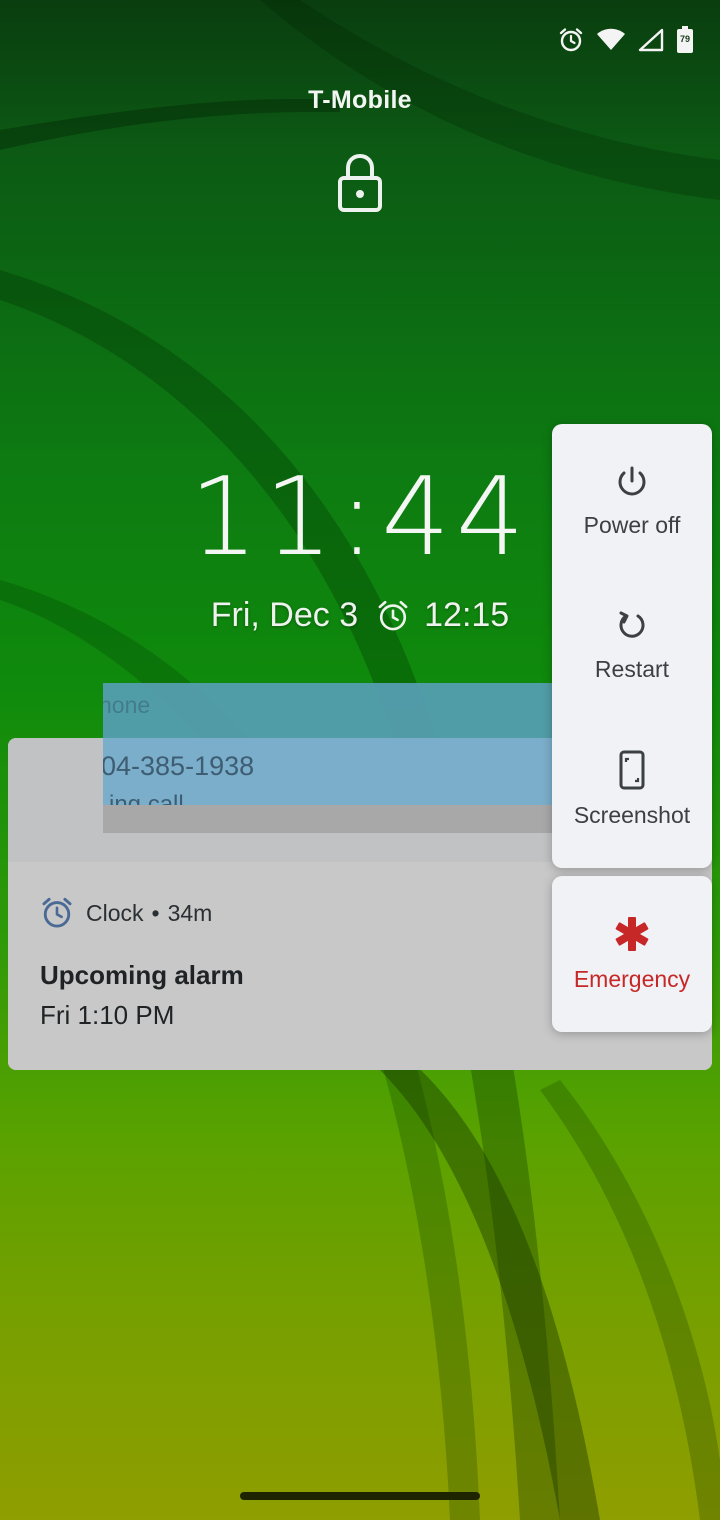 This screenshot has height=1520, width=720. What do you see at coordinates (190, 912) in the screenshot?
I see `notification-age: 34m` at bounding box center [190, 912].